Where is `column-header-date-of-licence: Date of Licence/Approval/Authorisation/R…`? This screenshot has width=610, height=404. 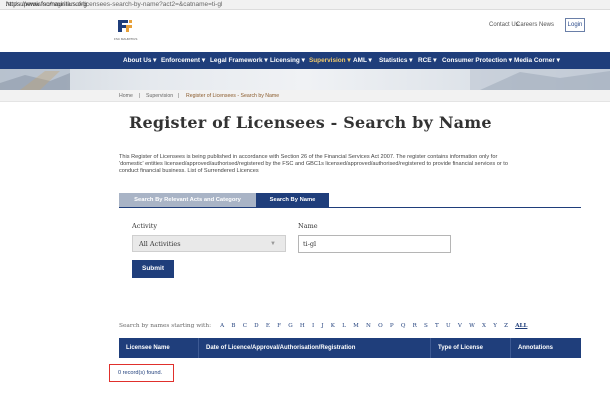
column-header-date-of-licence: Date of Licence/Approval/Authorisation/R… is located at coordinates (314, 348).